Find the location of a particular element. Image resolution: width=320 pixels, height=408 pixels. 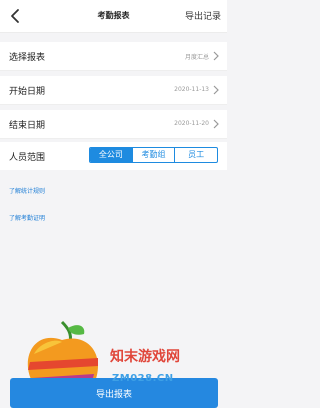

export-log-button: 导出记录 is located at coordinates (203, 15).